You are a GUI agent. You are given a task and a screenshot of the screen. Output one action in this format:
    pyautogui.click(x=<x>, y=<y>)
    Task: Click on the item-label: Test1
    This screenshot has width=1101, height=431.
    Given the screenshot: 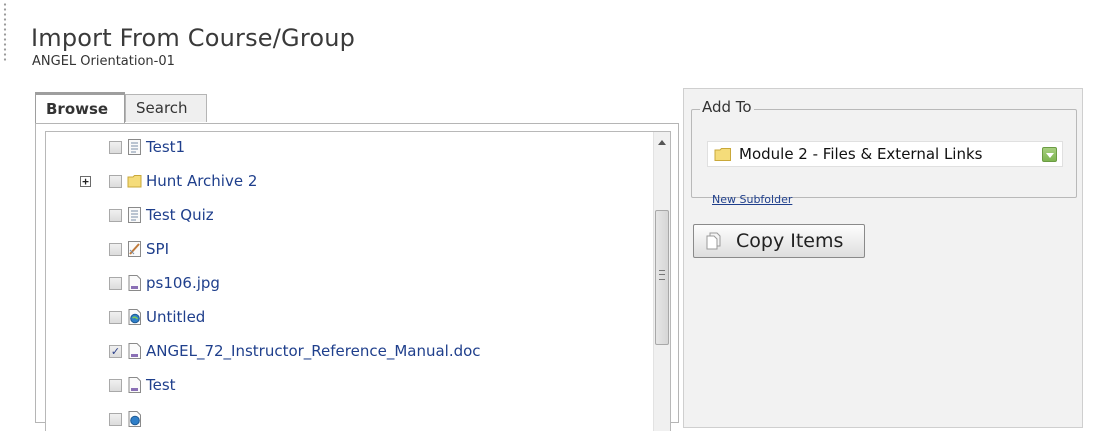 What is the action you would take?
    pyautogui.click(x=165, y=147)
    